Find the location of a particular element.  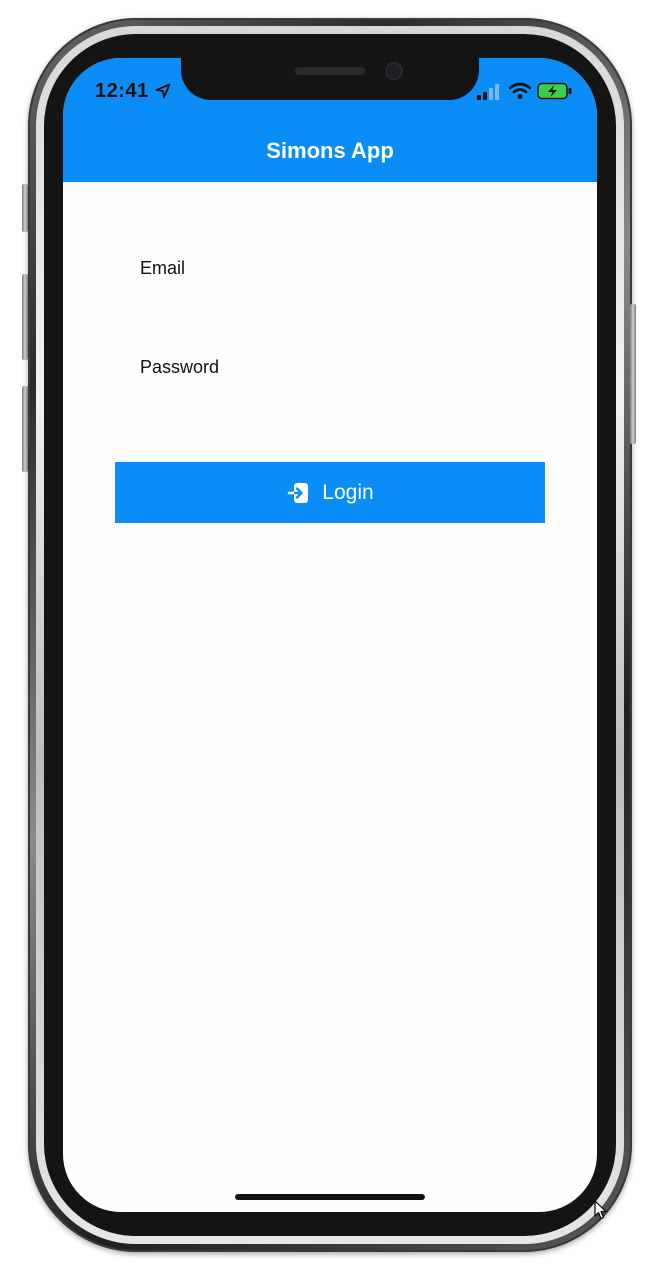

password-label: Password is located at coordinates (180, 367).